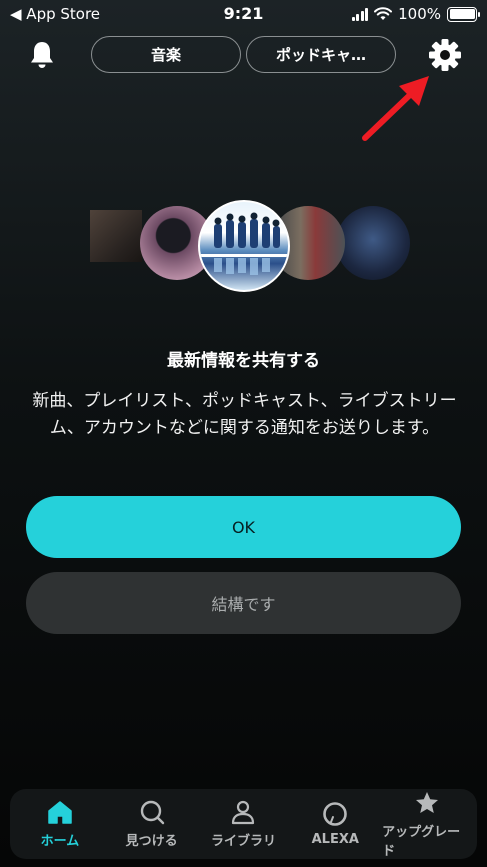 The image size is (487, 867). Describe the element at coordinates (445, 55) in the screenshot. I see `gear-icon` at that location.